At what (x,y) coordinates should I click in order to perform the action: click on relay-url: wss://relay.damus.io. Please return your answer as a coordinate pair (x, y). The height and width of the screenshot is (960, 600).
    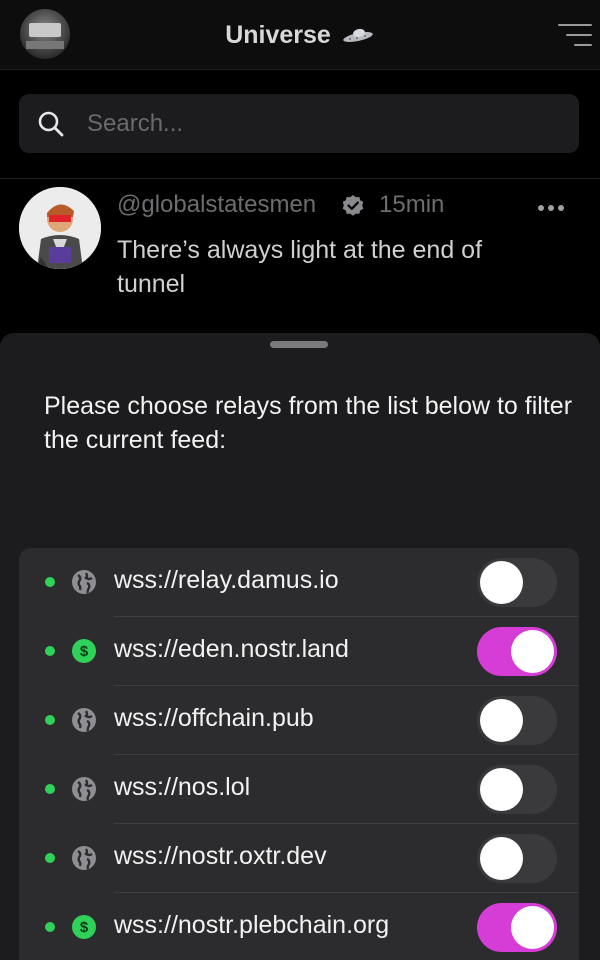
    Looking at the image, I should click on (226, 580).